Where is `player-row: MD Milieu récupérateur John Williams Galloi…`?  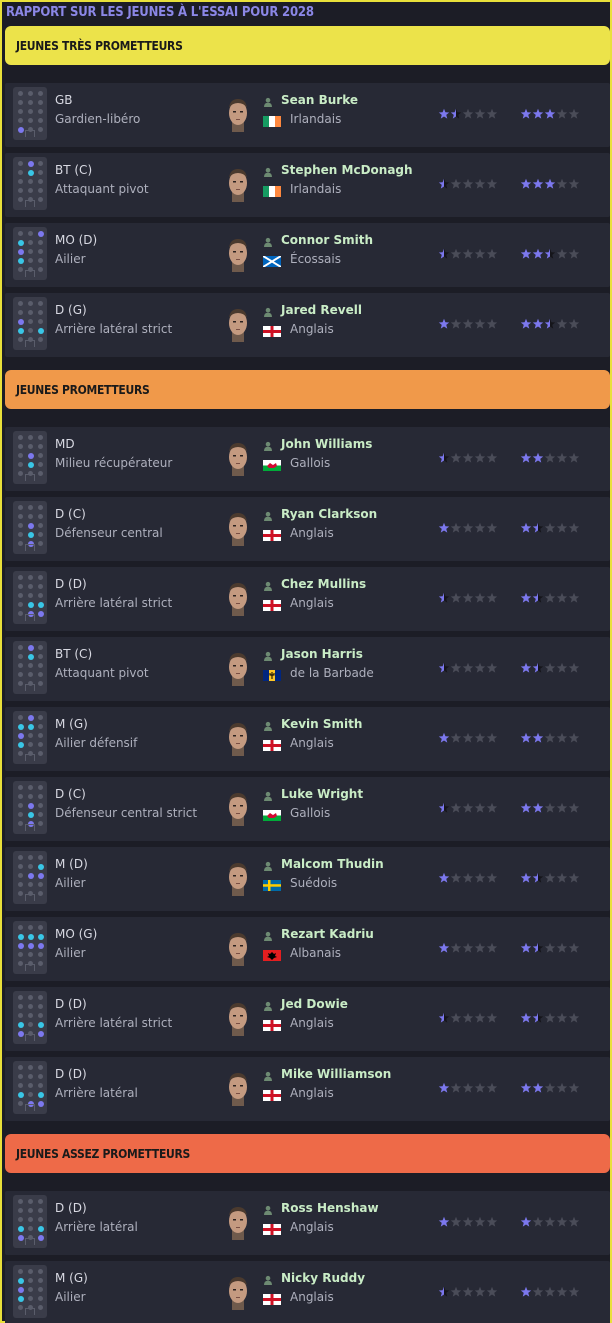 player-row: MD Milieu récupérateur John Williams Galloi… is located at coordinates (307, 459).